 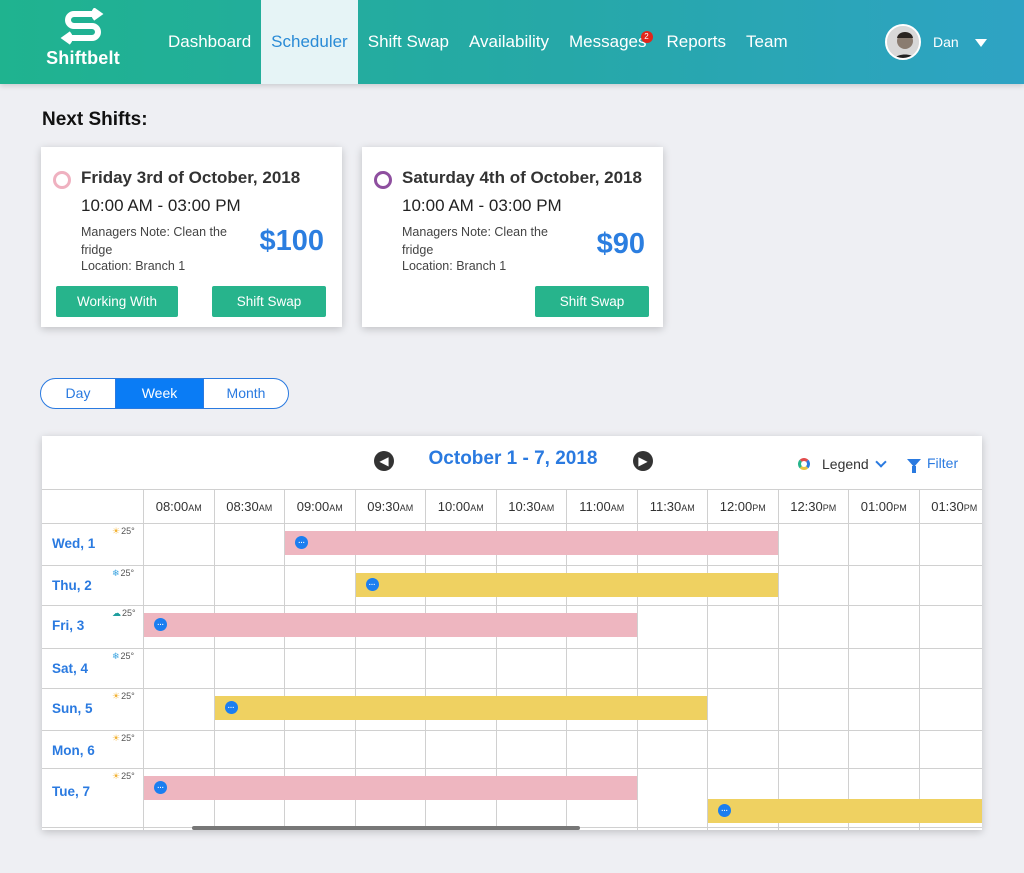 What do you see at coordinates (117, 301) in the screenshot?
I see `working-with-button: Working With` at bounding box center [117, 301].